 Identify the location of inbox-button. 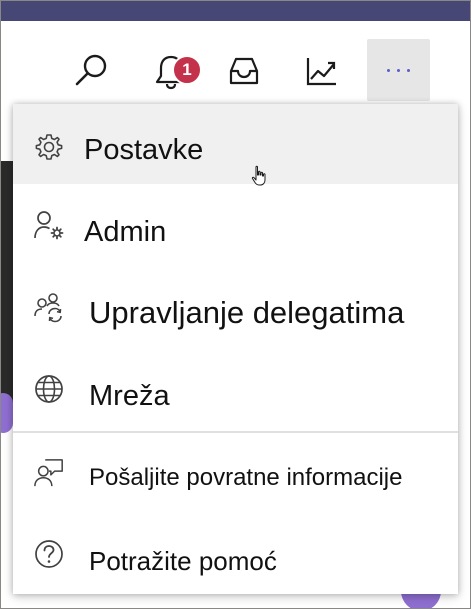
(244, 71).